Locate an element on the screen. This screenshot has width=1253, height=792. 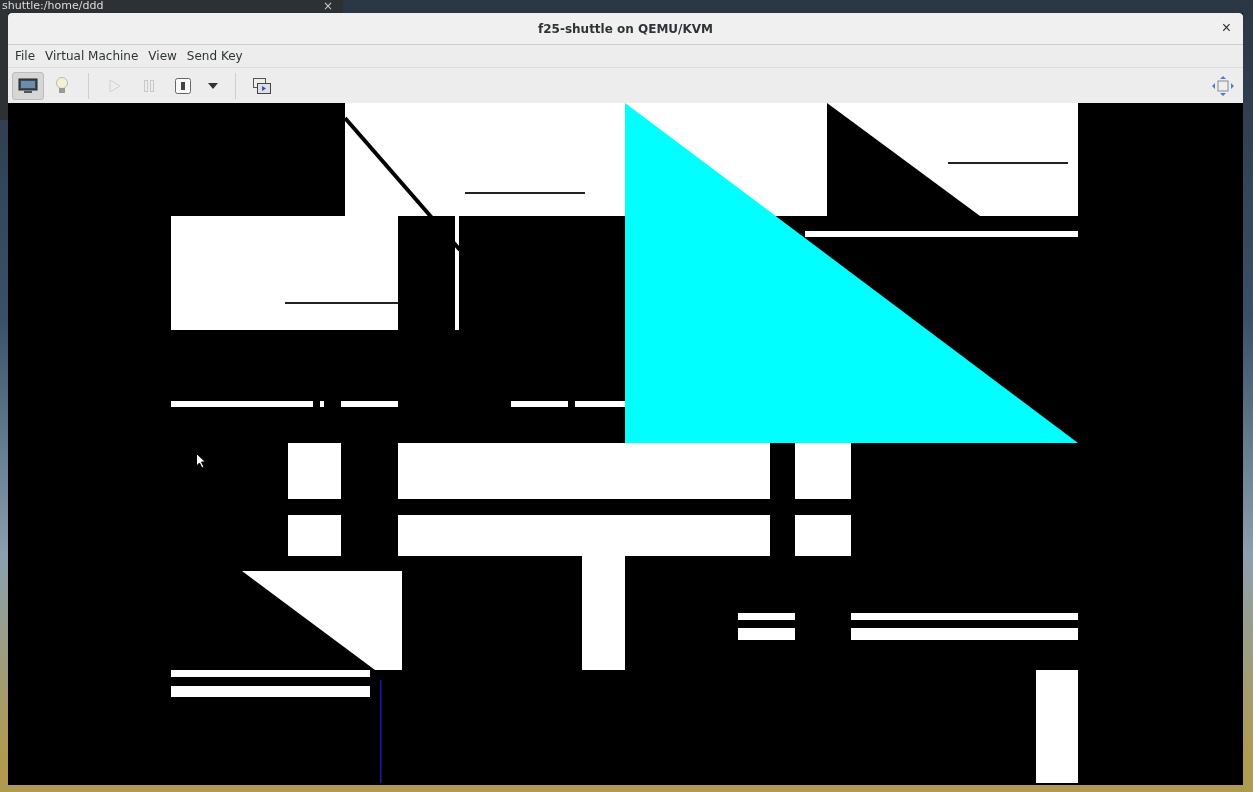
caret-icon is located at coordinates (213, 85).